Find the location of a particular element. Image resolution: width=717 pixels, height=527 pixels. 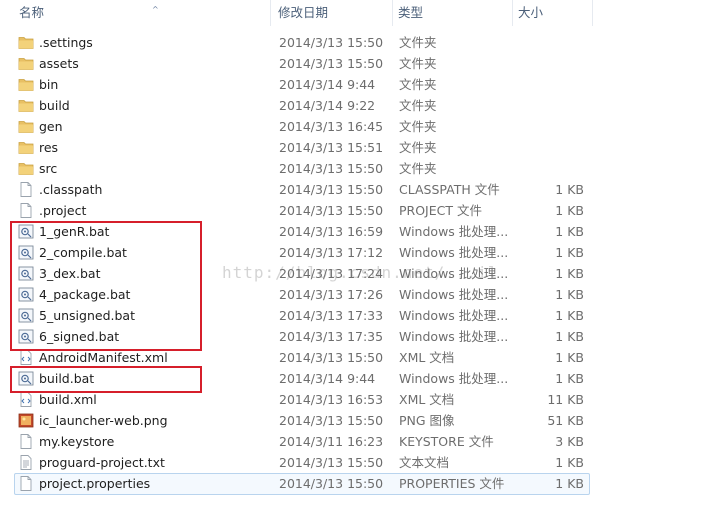

file-size: 51 KB is located at coordinates (565, 420).